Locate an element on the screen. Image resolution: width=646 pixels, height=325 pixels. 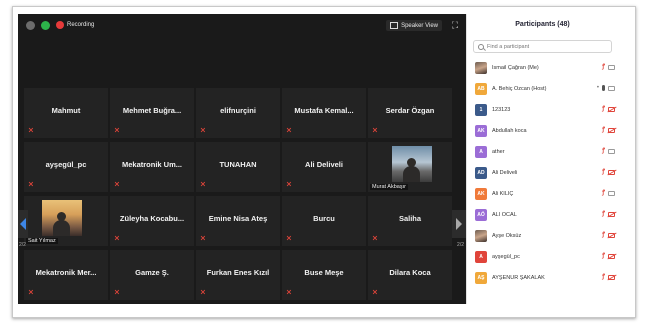
participant-row: AŞ AYŞENUR ŞAKALAK ꝭ is located at coordinates (542, 277).